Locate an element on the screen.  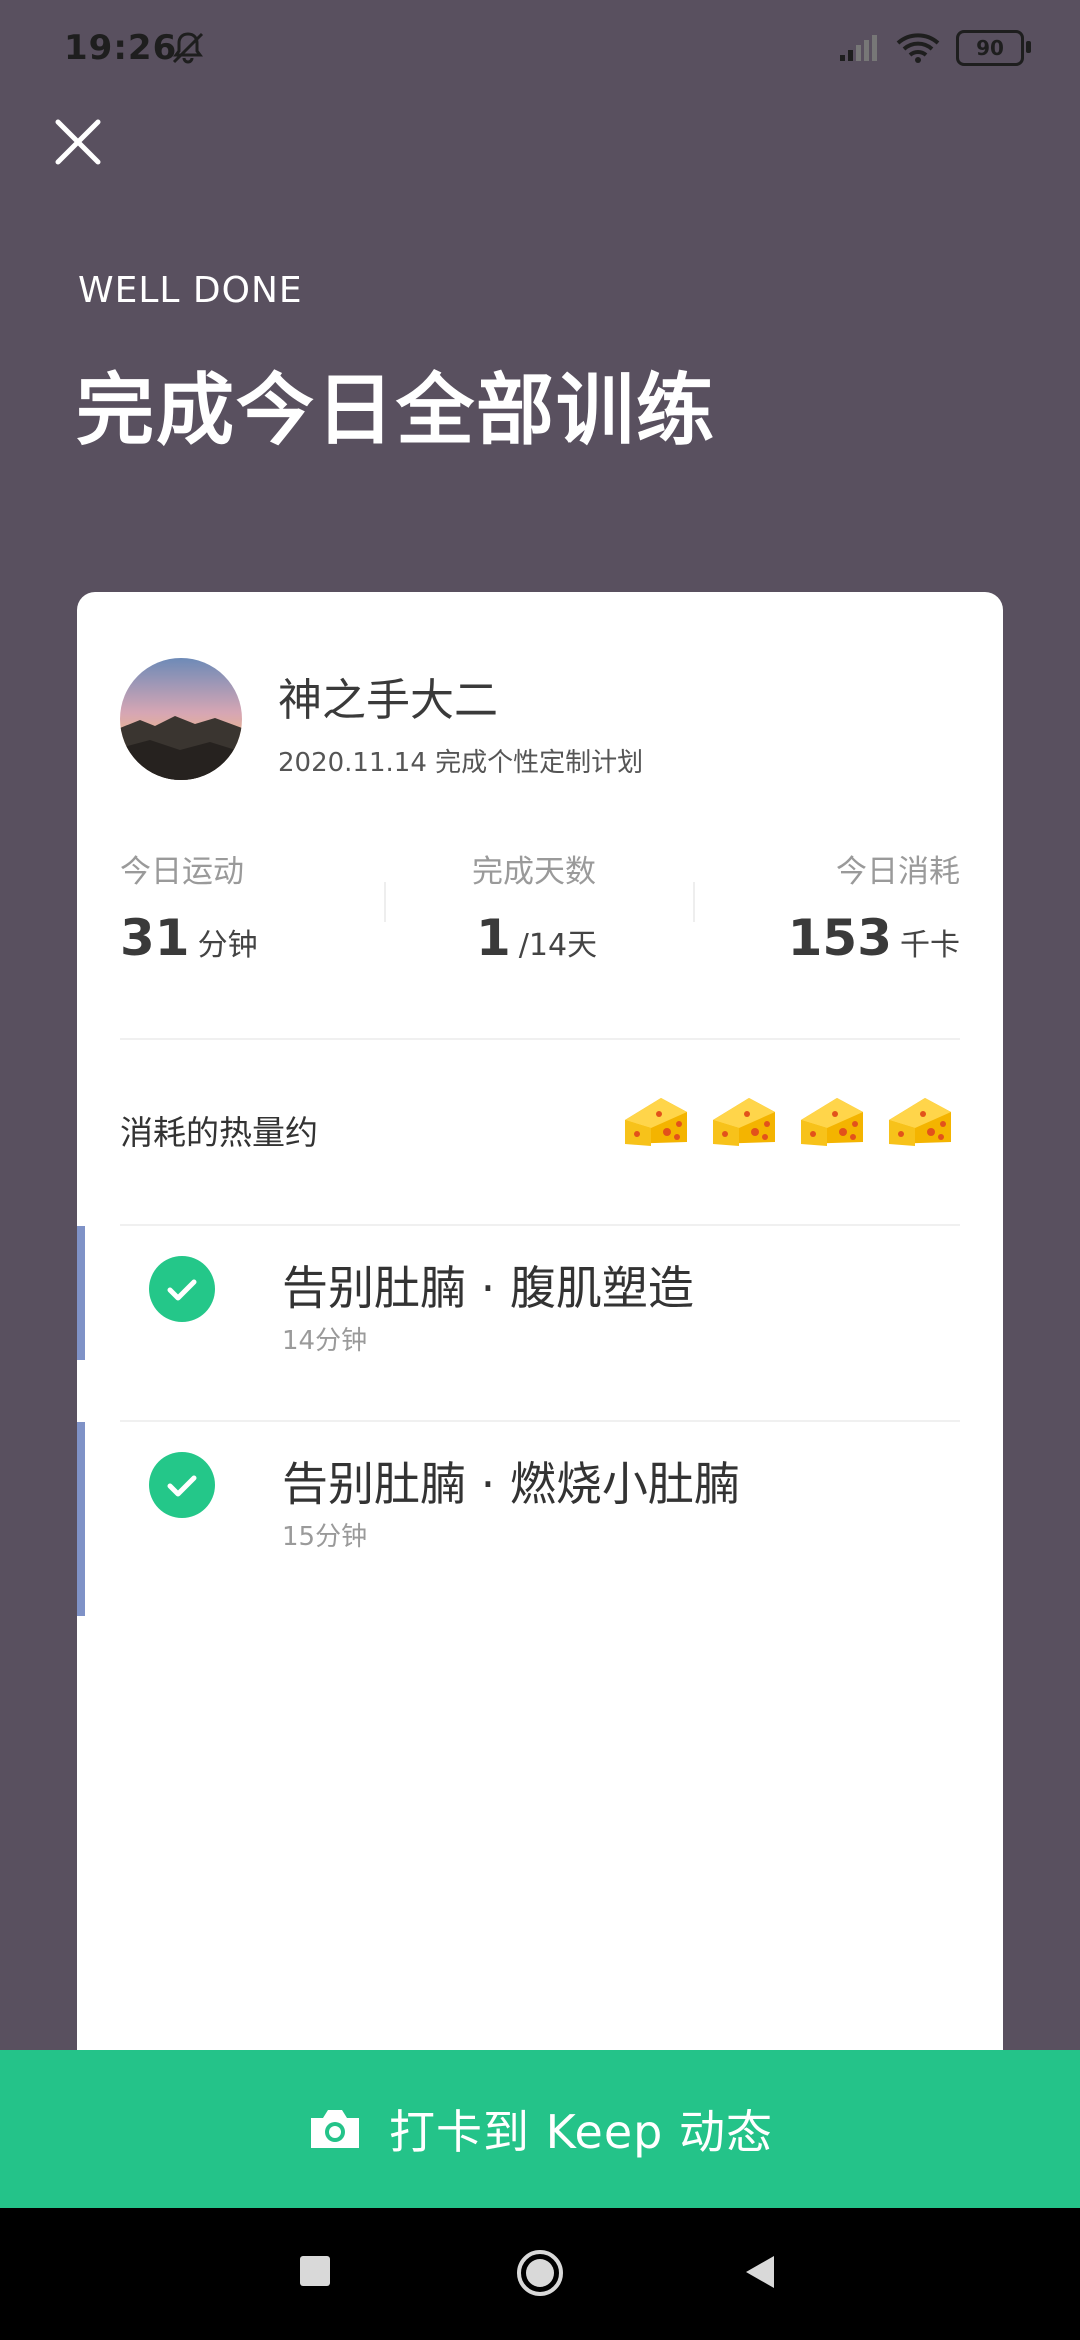
workout-title: 告别肚腩 · 燃烧小肚腩 is located at coordinates (511, 1484).